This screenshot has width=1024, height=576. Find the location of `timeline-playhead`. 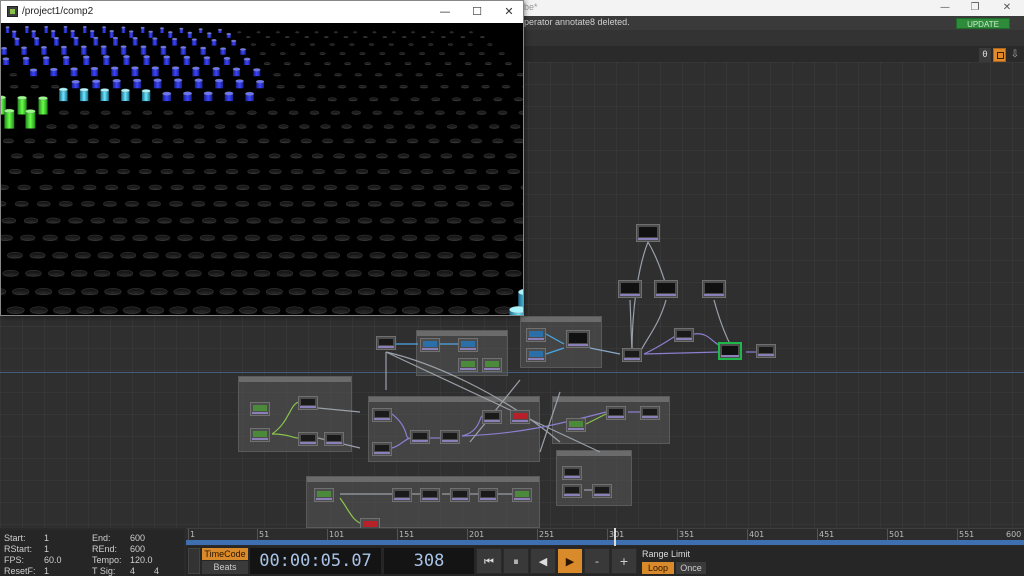

timeline-playhead is located at coordinates (615, 537).